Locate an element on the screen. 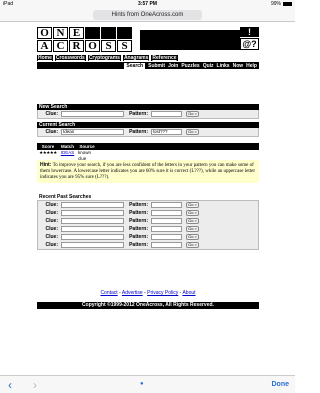  hint-label: Hint: is located at coordinates (46, 165).